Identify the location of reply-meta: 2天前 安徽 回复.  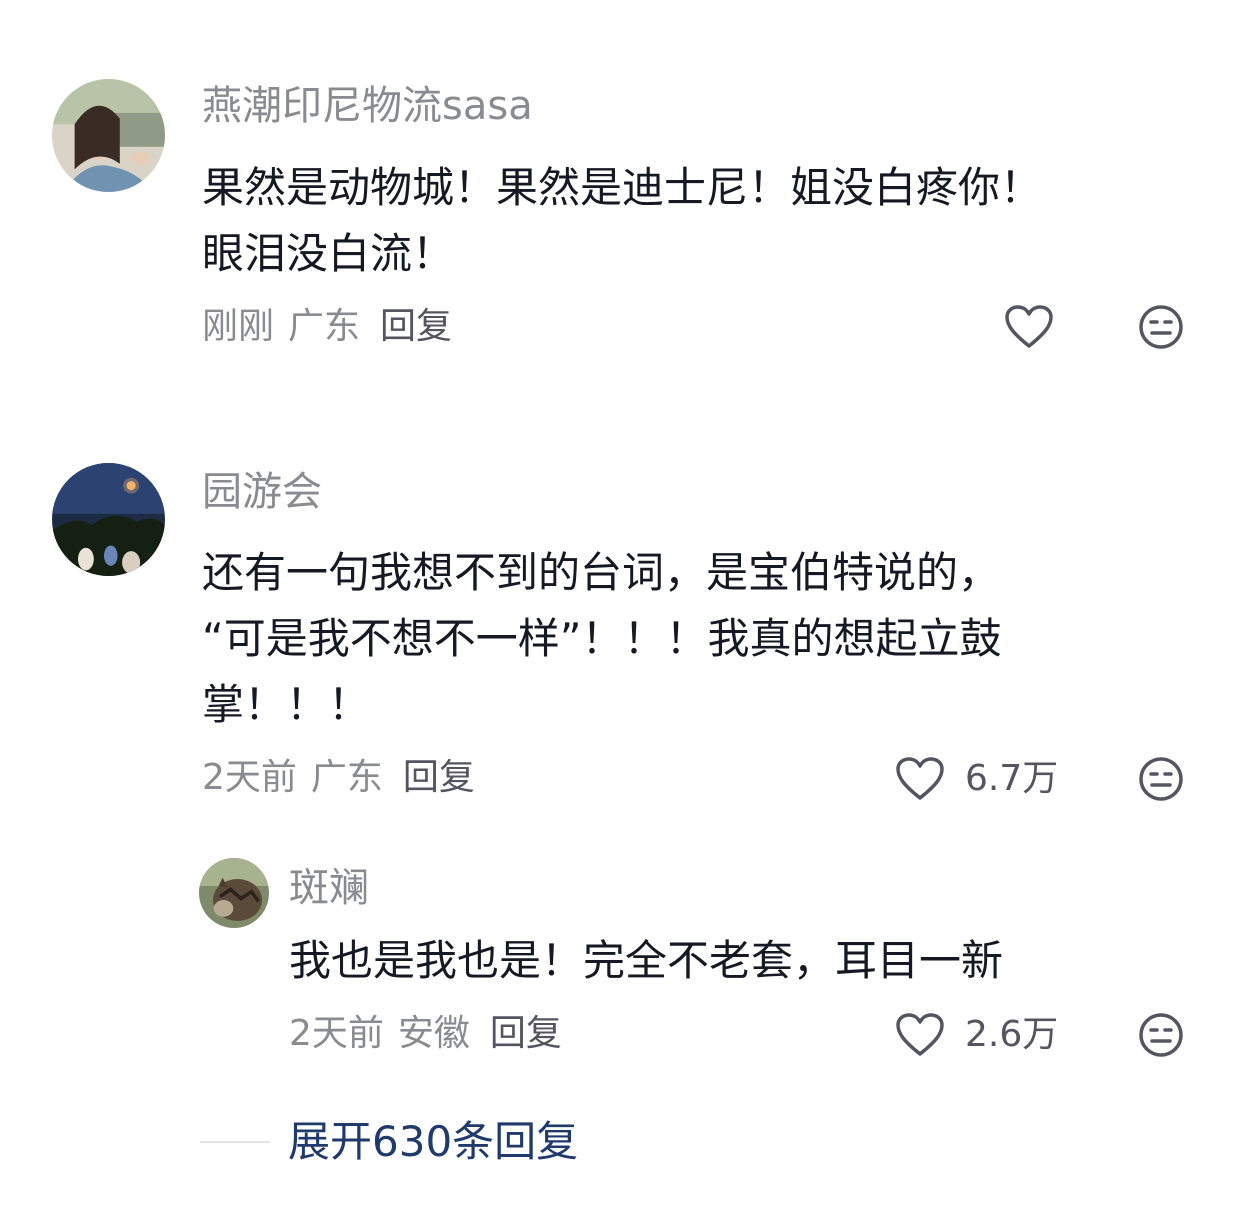
(425, 1034).